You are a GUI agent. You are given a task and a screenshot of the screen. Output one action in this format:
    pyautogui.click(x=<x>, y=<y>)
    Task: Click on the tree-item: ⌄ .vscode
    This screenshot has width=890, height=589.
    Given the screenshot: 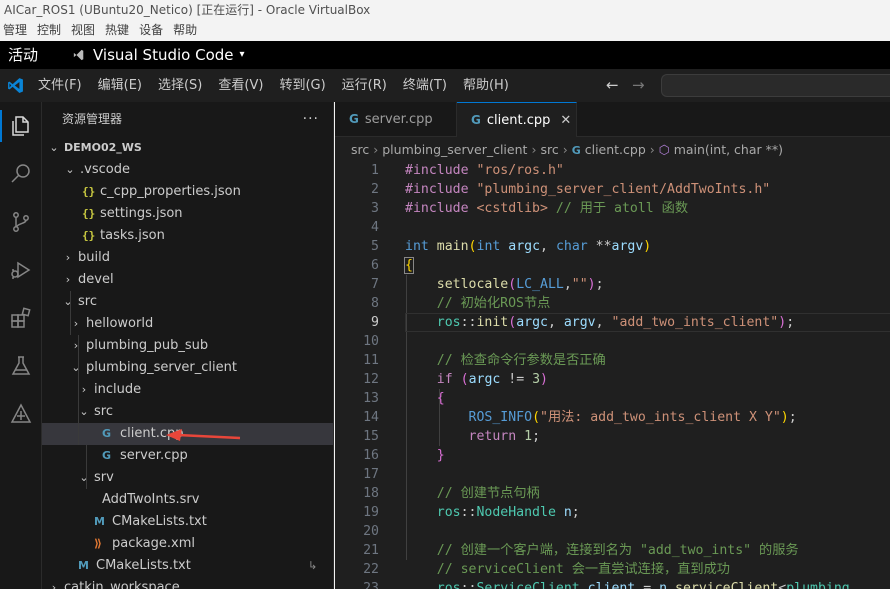 What is the action you would take?
    pyautogui.click(x=187, y=170)
    